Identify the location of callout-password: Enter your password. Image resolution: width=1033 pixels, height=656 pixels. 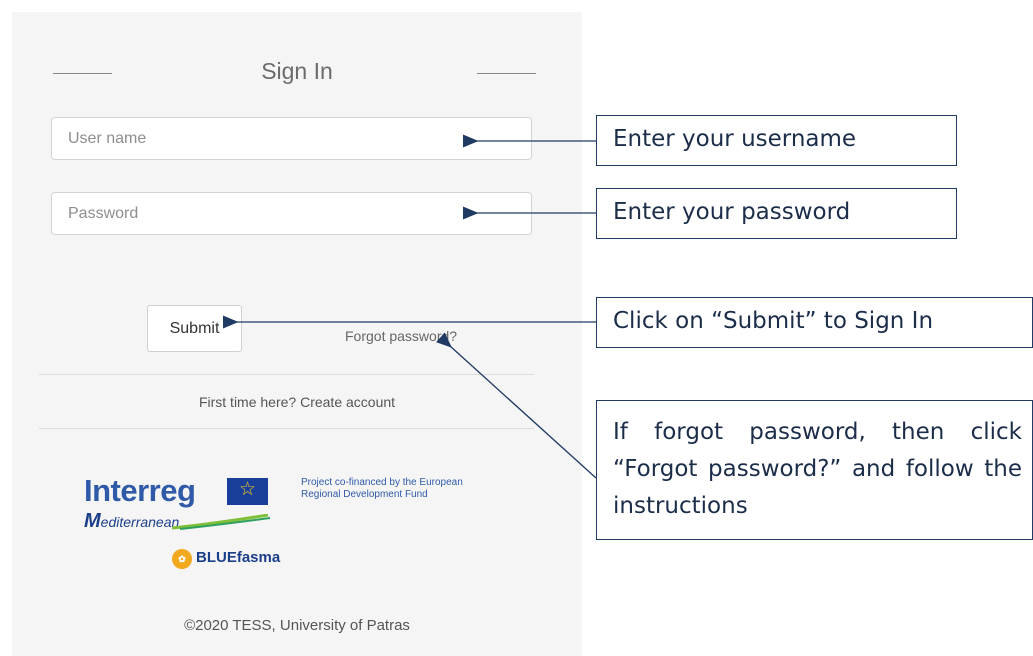
(776, 213).